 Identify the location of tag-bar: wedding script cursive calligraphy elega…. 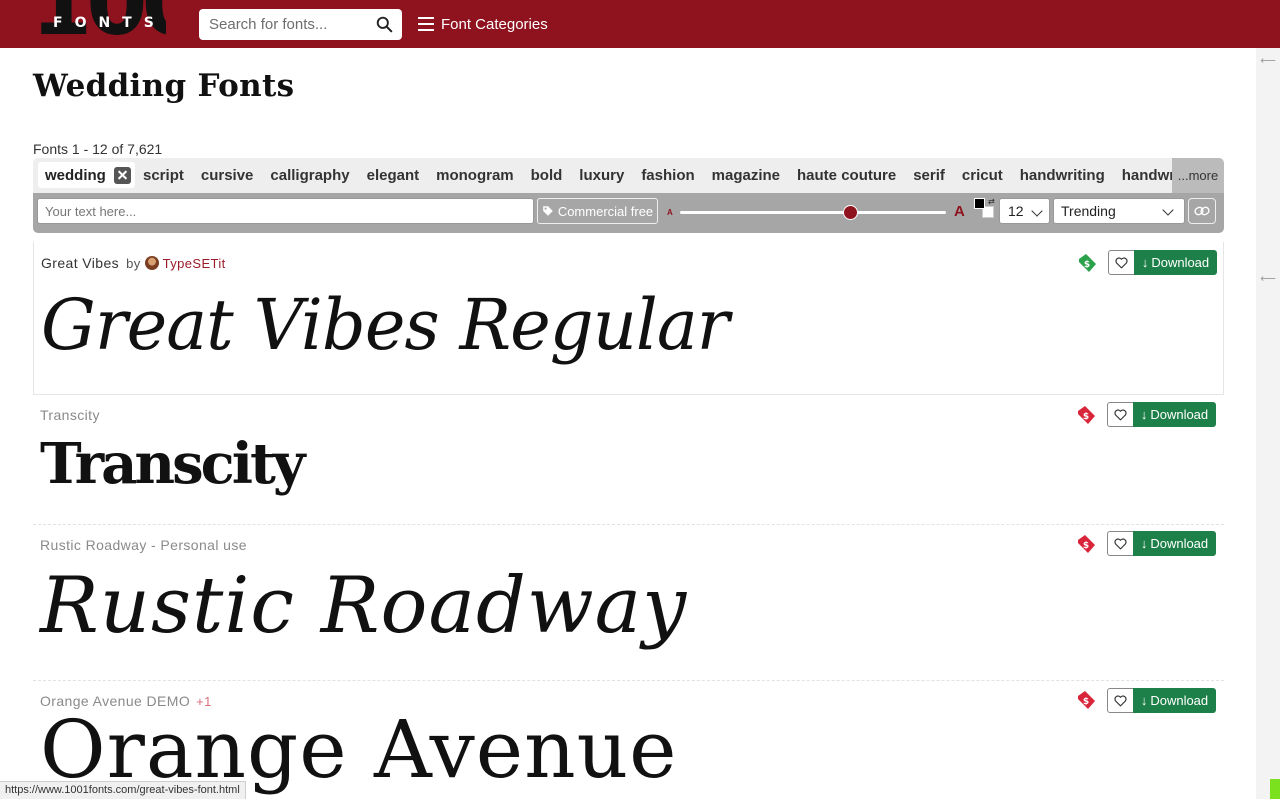
(628, 175).